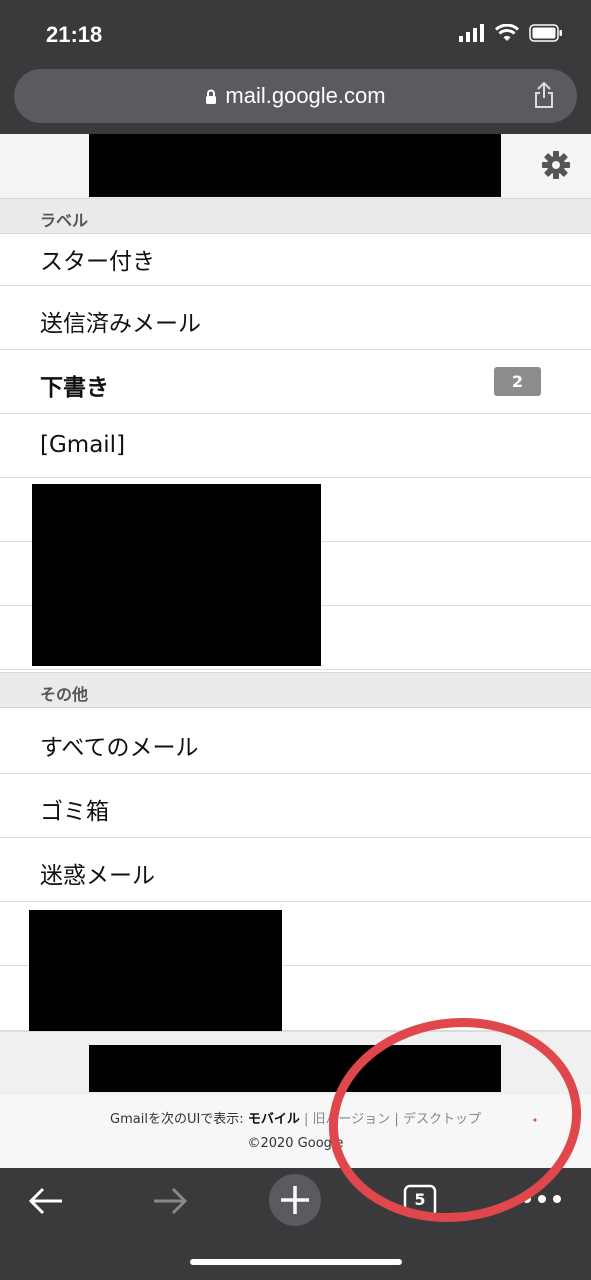  Describe the element at coordinates (64, 220) in the screenshot. I see `section-title-labels: ラベル` at that location.